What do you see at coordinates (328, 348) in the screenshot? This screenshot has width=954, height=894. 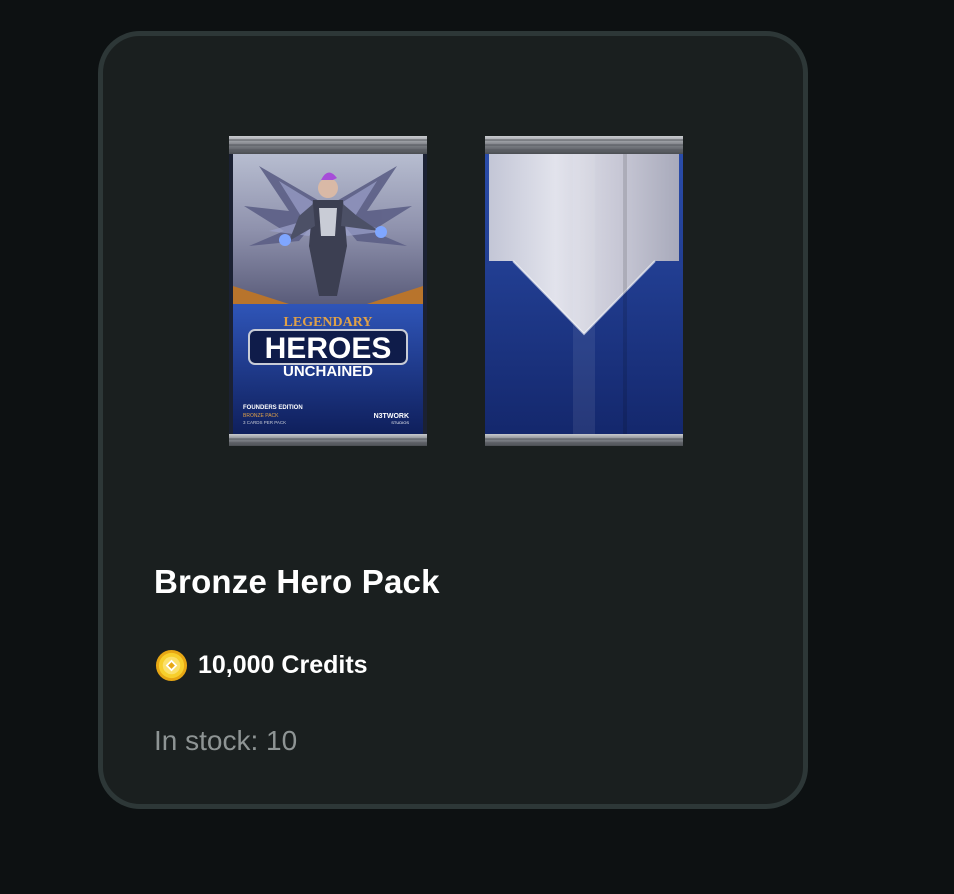 I see `pack-logo-main: HEROES` at bounding box center [328, 348].